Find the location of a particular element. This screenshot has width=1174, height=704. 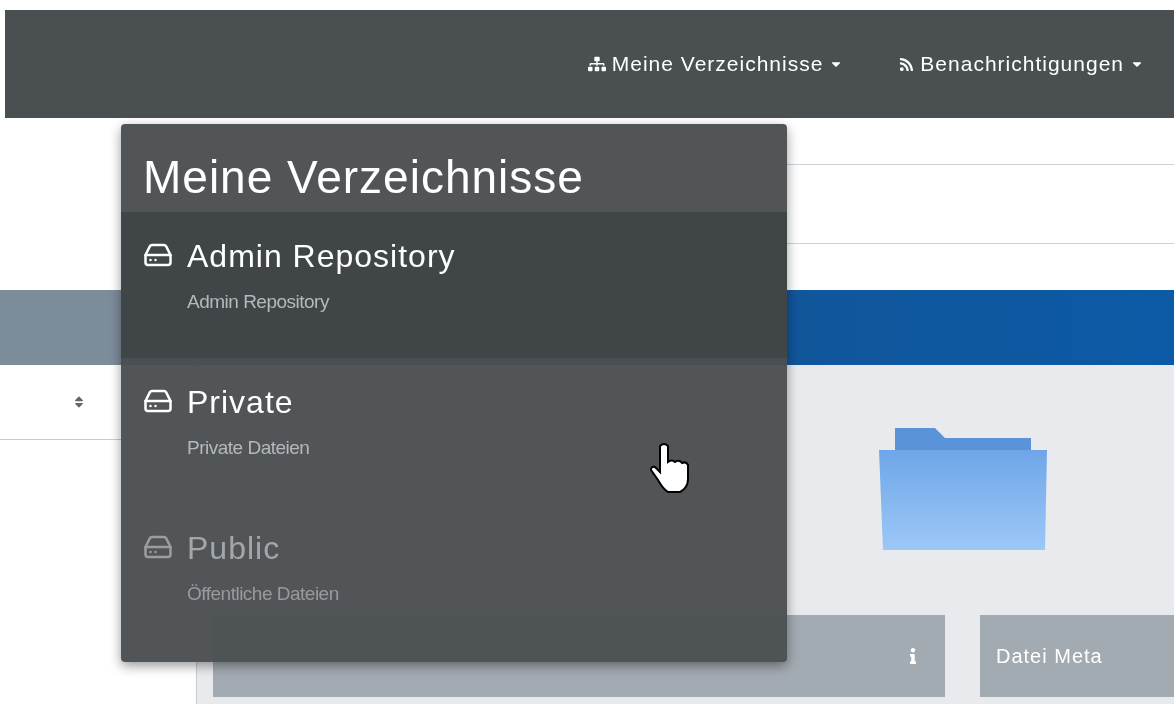

repository-item: Admin Repository Admin Repository is located at coordinates (454, 285).